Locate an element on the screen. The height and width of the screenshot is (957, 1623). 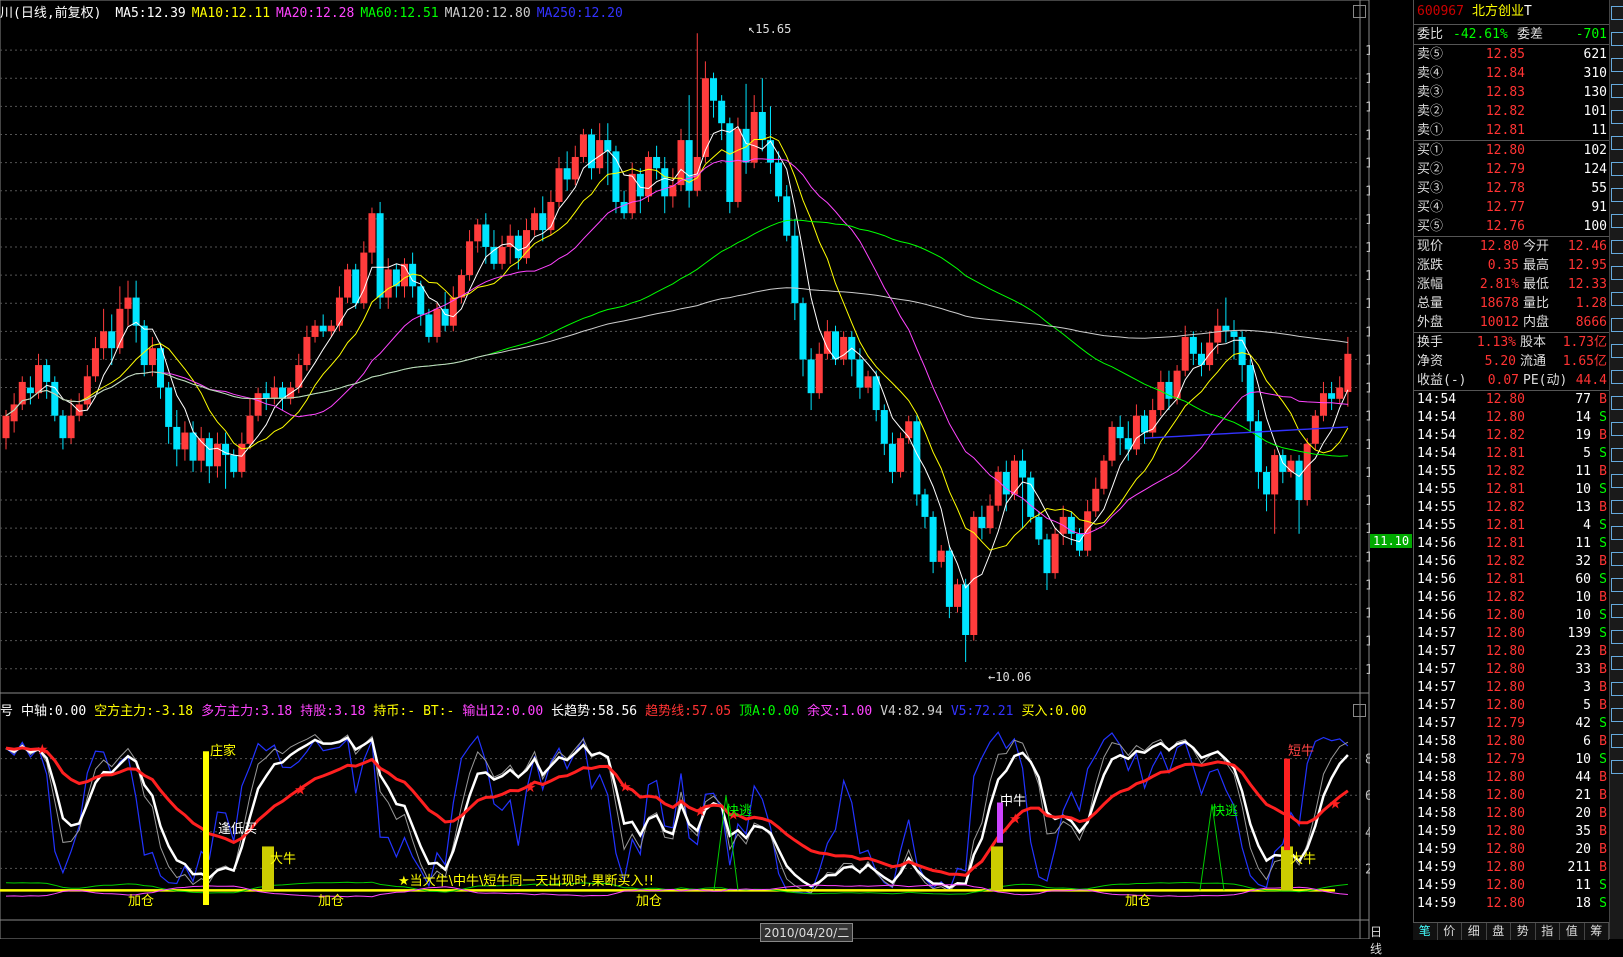
close-icon is located at coordinates (1359, 11).